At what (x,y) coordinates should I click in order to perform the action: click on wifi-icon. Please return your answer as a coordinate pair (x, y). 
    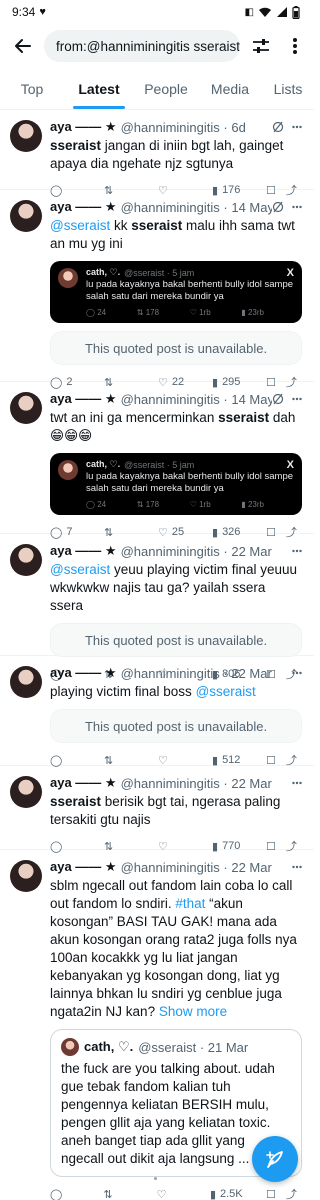
    Looking at the image, I should click on (265, 12).